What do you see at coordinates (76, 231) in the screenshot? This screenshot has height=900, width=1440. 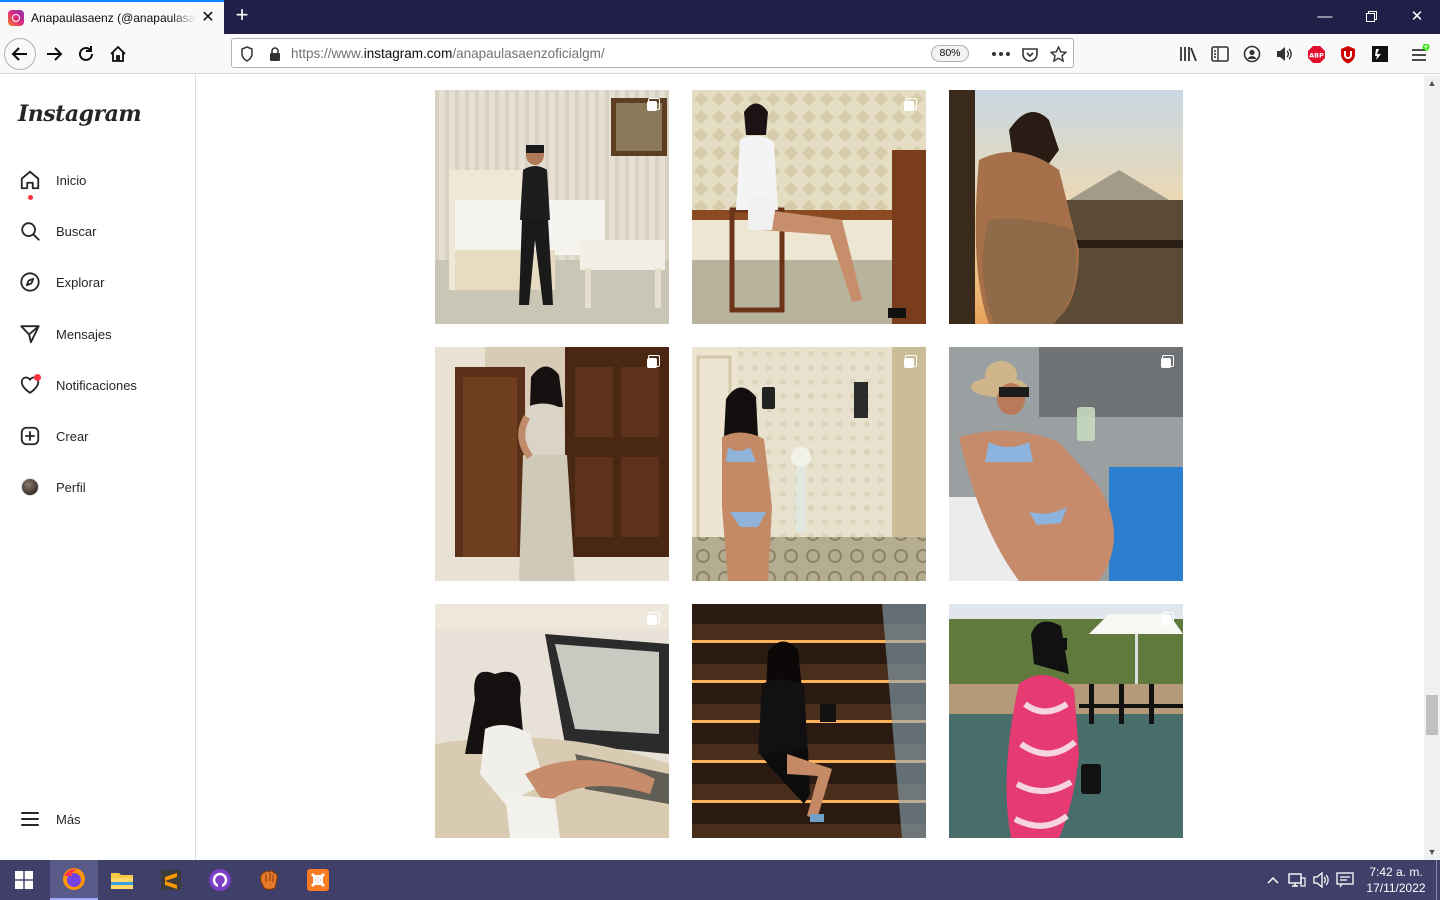 I see `sidebar-label-buscar: Buscar` at bounding box center [76, 231].